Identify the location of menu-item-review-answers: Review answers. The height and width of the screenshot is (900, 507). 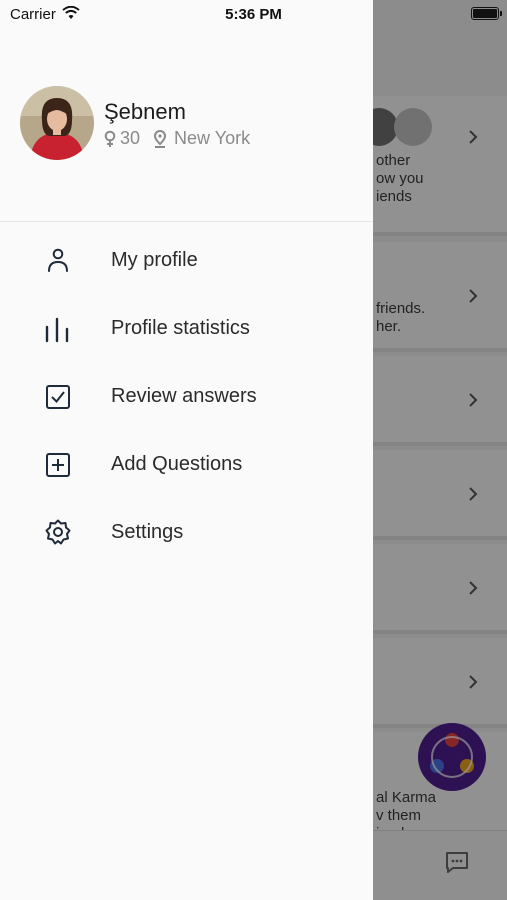
(186, 393).